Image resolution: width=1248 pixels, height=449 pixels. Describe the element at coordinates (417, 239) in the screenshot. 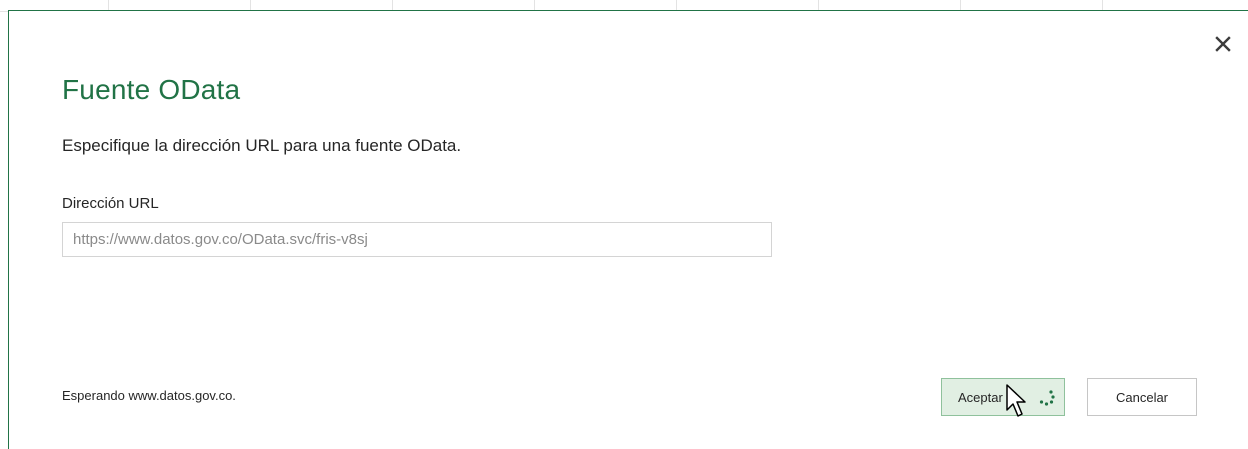

I see `url-input` at that location.